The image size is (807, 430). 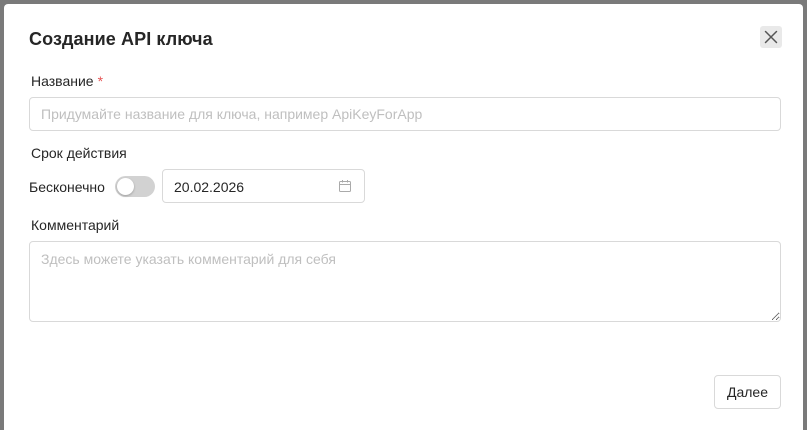 What do you see at coordinates (263, 186) in the screenshot?
I see `expiry-date-input: 20.02.2026` at bounding box center [263, 186].